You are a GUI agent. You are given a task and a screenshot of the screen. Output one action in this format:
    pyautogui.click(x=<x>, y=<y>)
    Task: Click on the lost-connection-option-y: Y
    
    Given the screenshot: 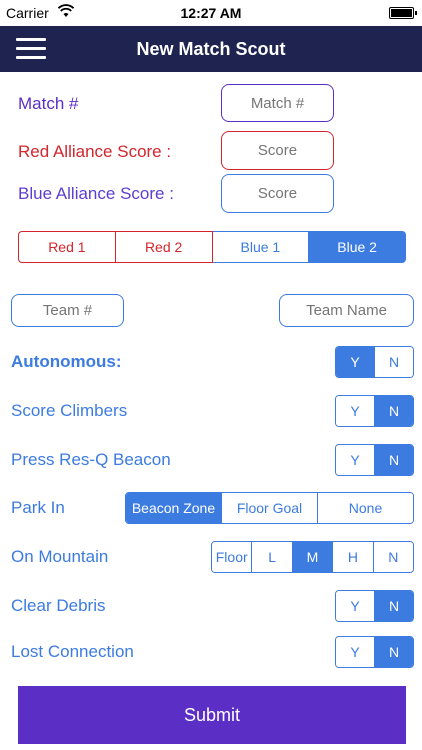 What is the action you would take?
    pyautogui.click(x=355, y=652)
    